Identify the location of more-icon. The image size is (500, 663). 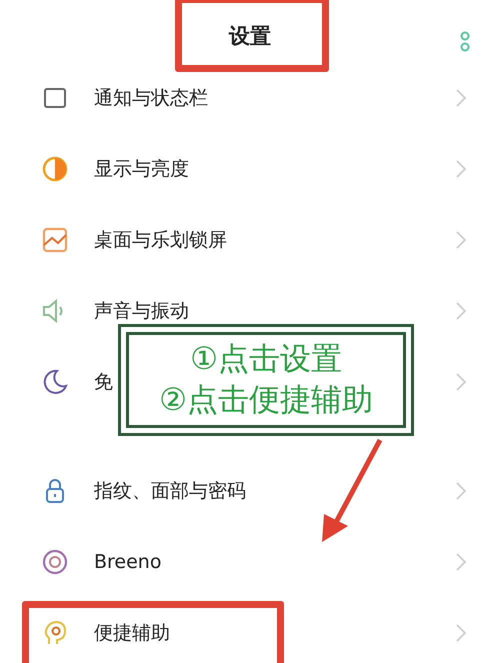
(465, 42).